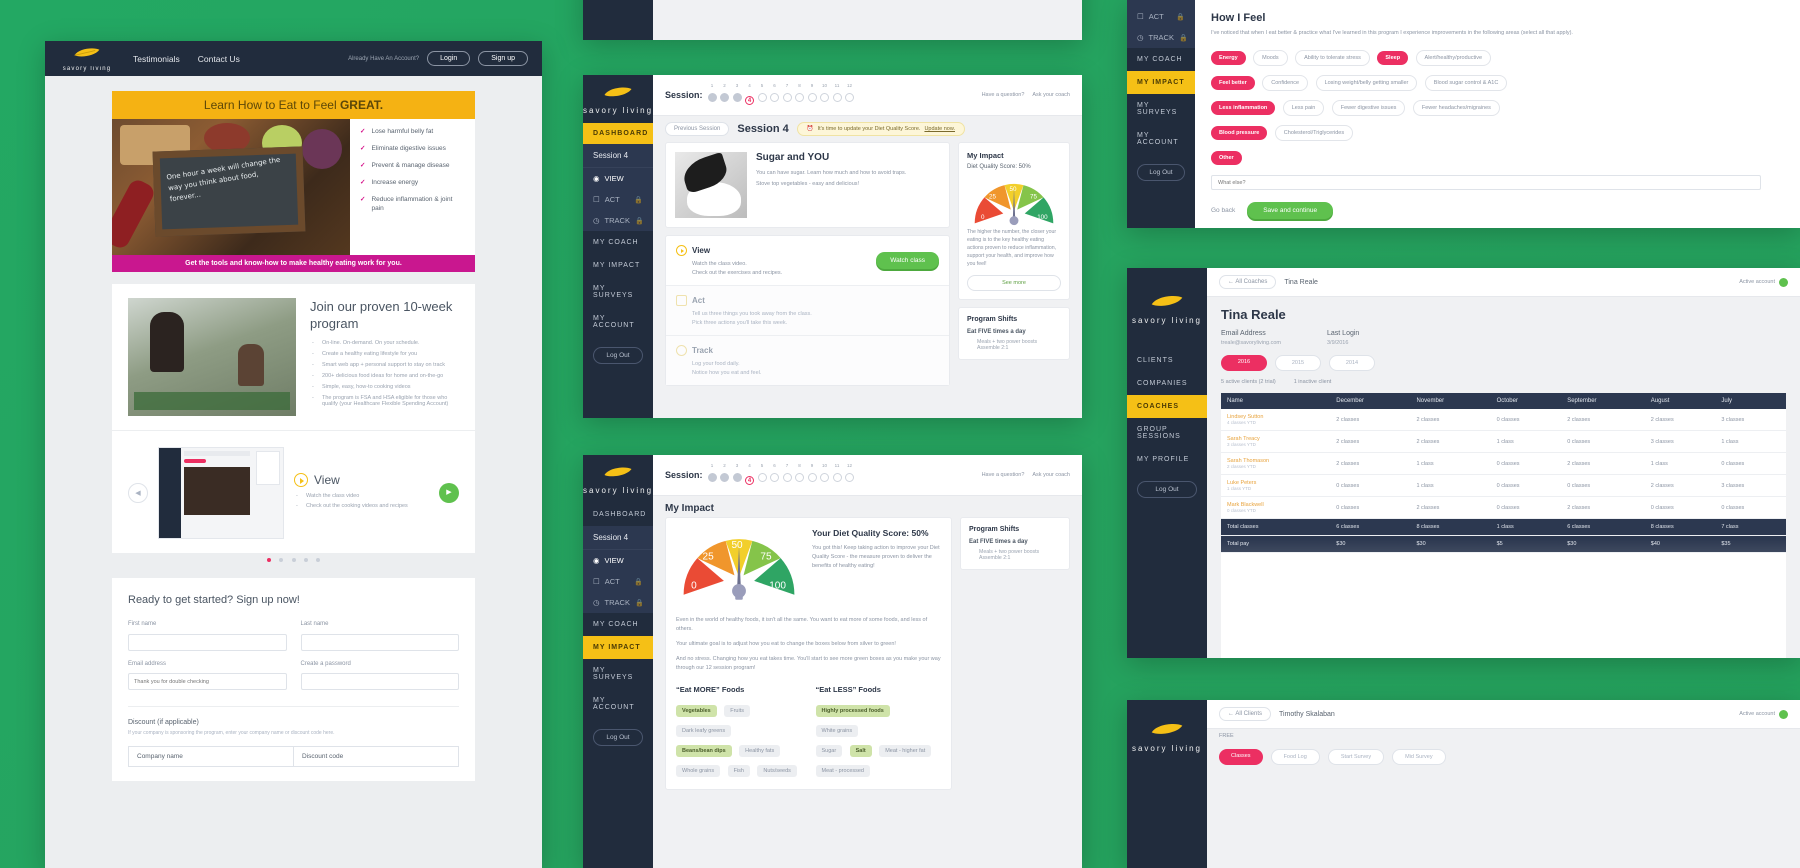 The image size is (1800, 868). What do you see at coordinates (1248, 282) in the screenshot?
I see `back-to-coaches-button: ← All Coaches` at bounding box center [1248, 282].